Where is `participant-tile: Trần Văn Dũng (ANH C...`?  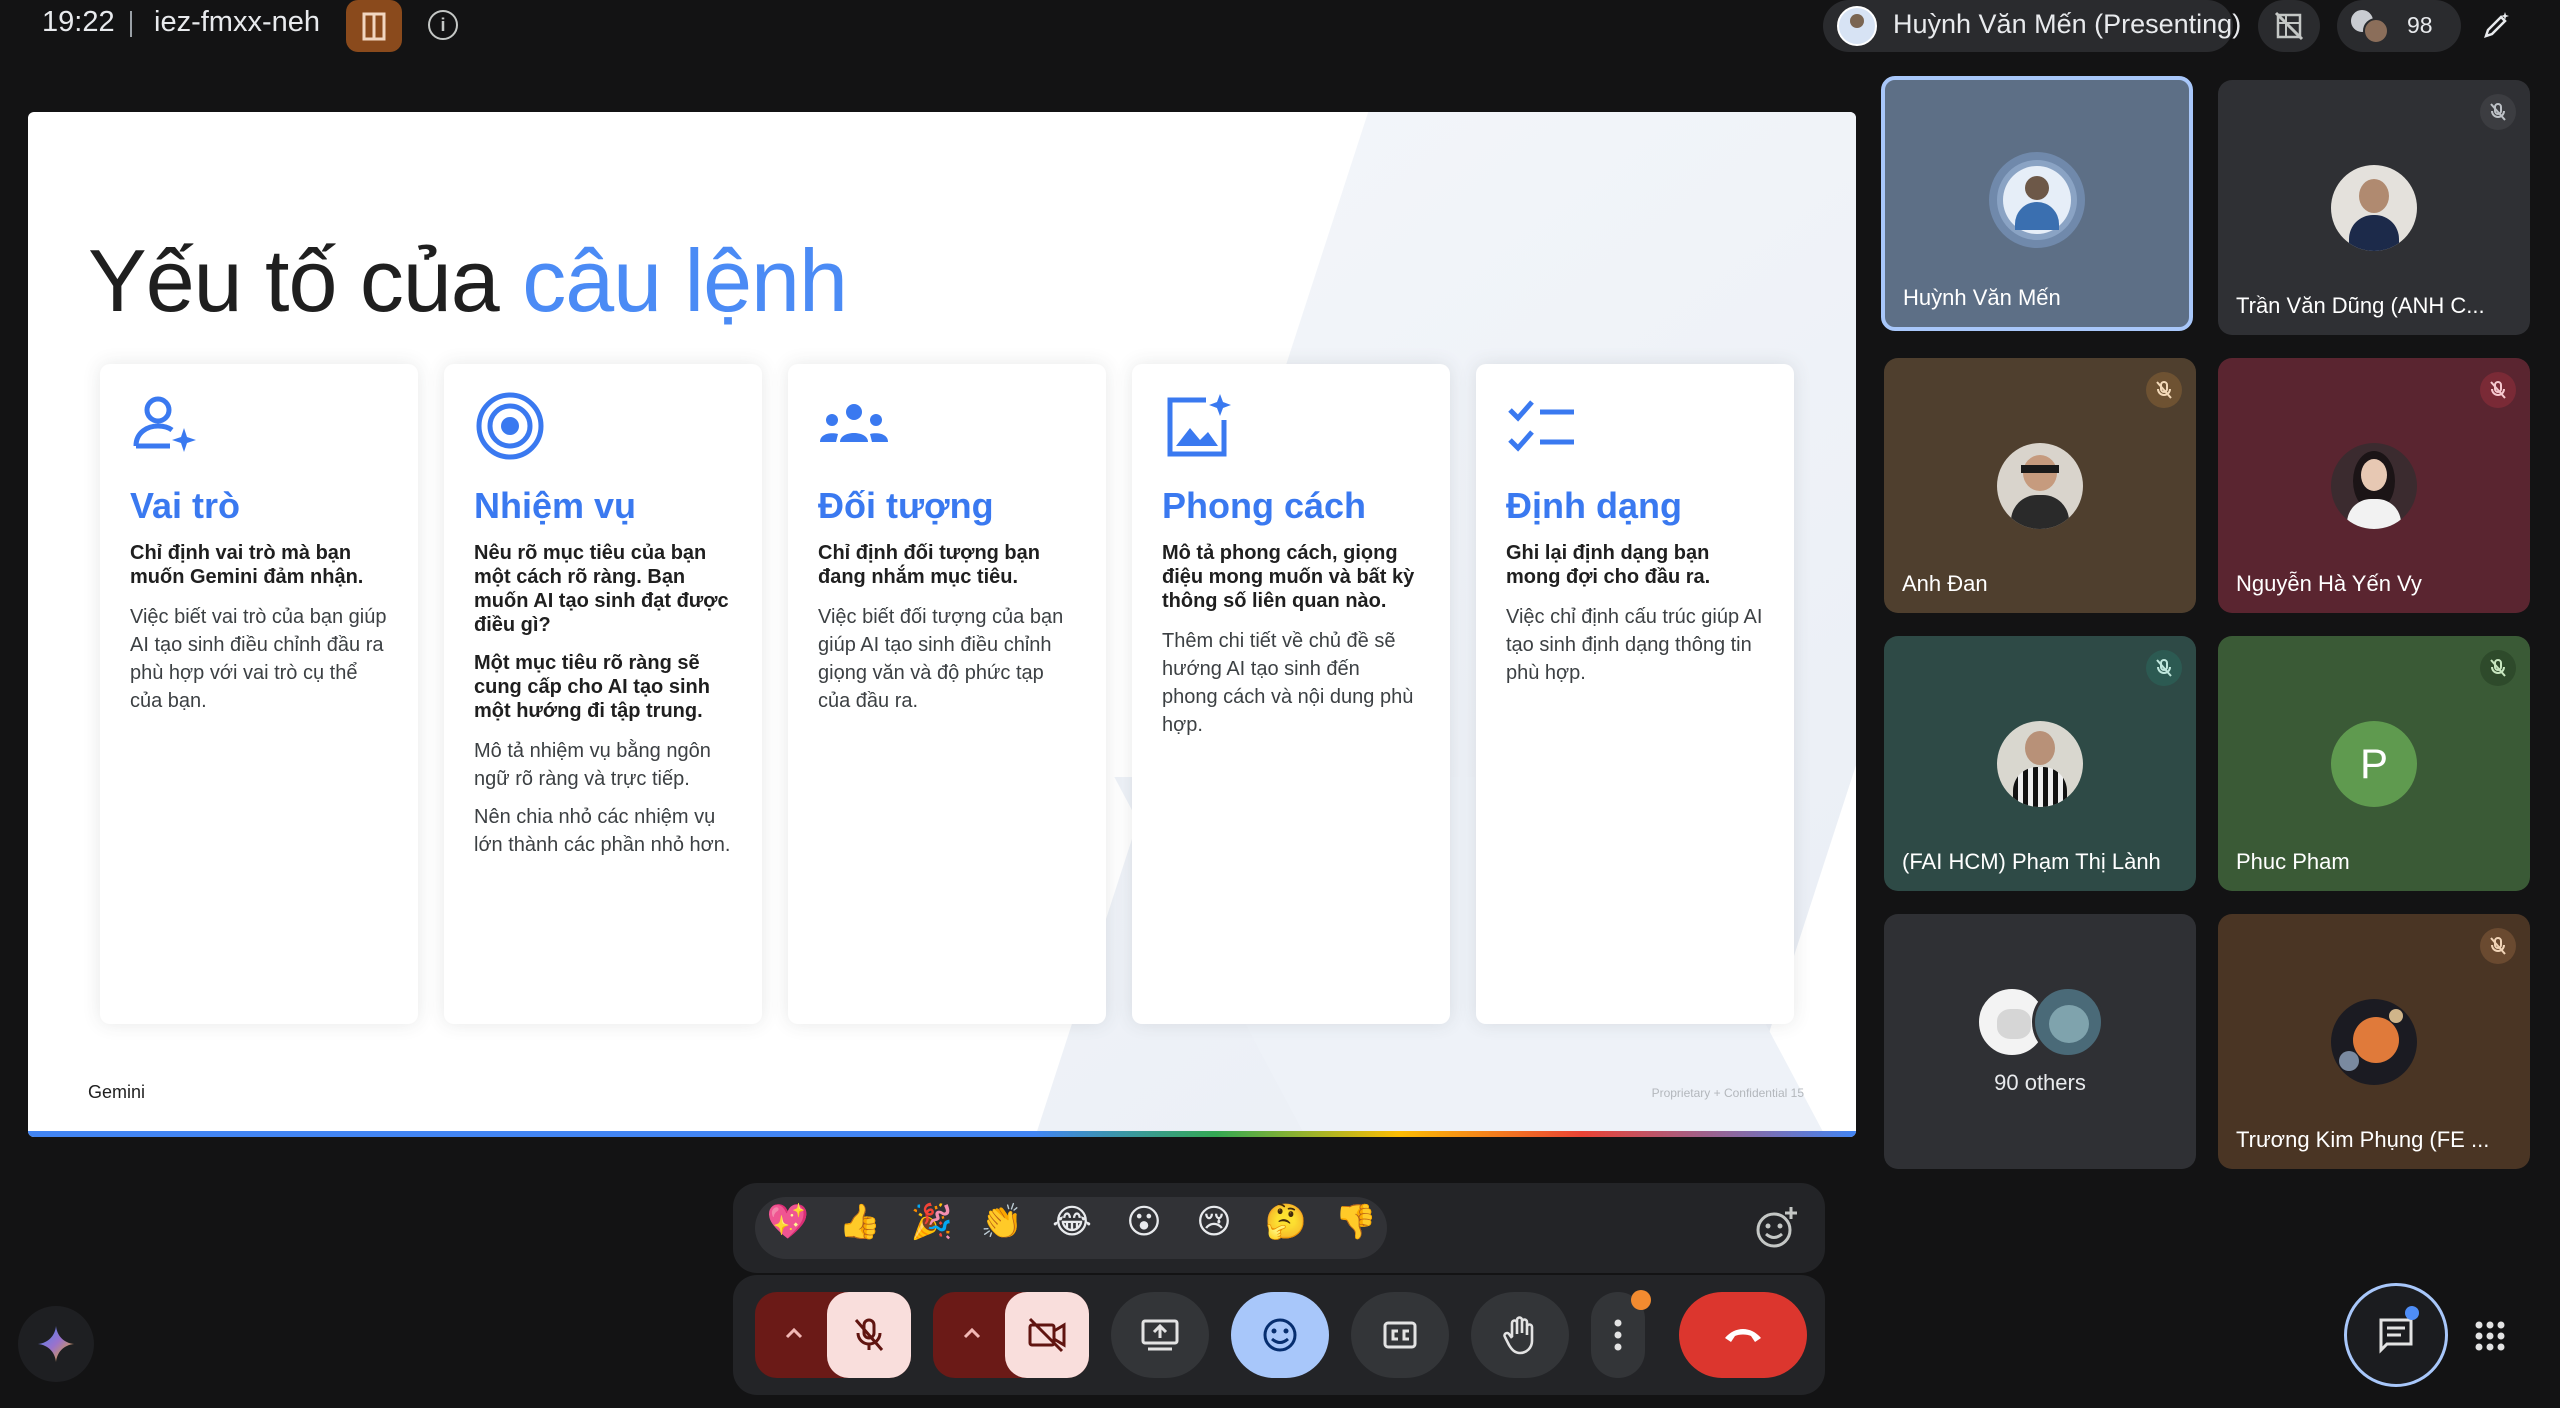 participant-tile: Trần Văn Dũng (ANH C... is located at coordinates (2374, 207).